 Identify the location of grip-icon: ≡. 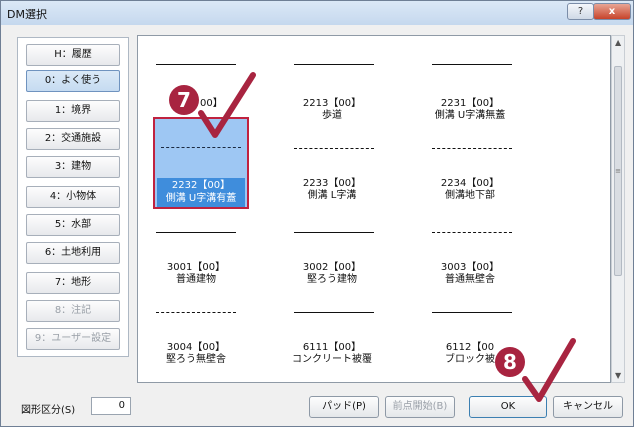
(618, 171).